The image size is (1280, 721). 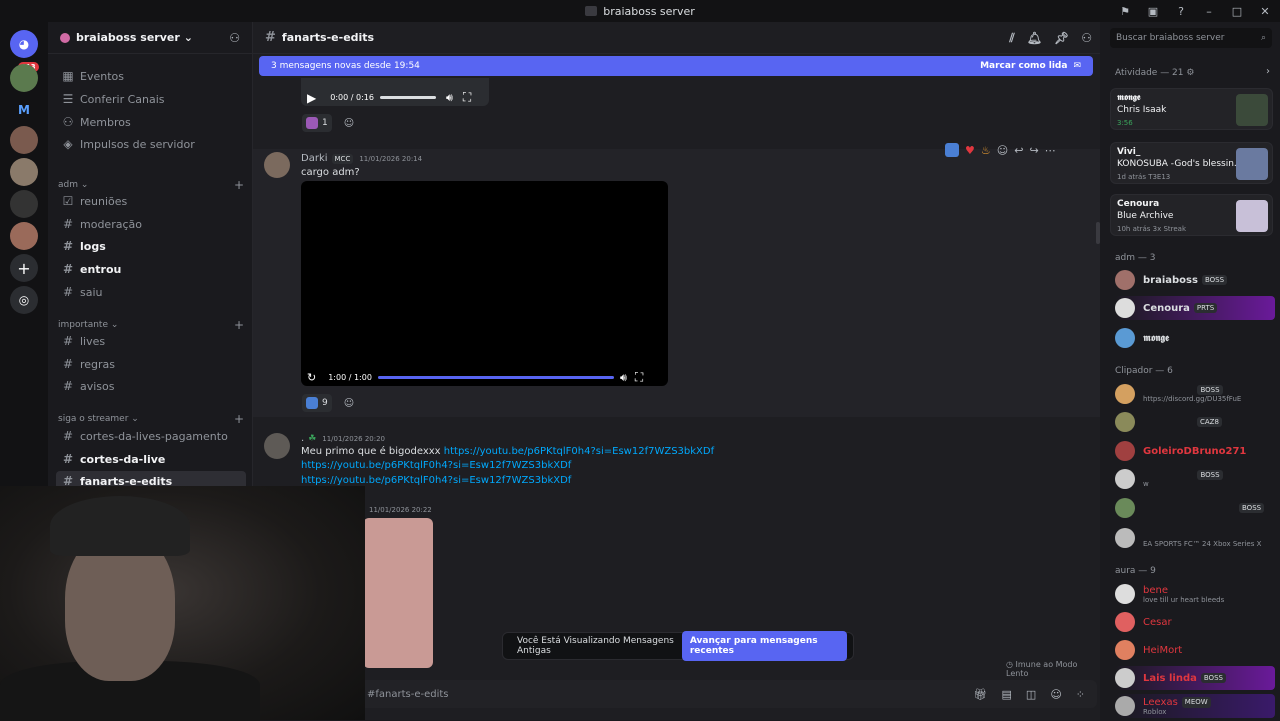 I want to click on channel-entrou: # entrou, so click(x=151, y=269).